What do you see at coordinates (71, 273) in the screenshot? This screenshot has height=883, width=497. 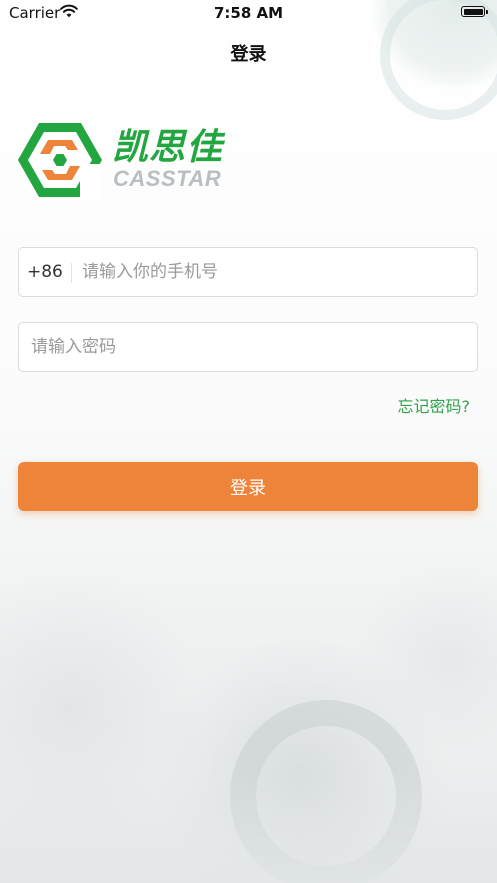 I see `prefix-divider` at bounding box center [71, 273].